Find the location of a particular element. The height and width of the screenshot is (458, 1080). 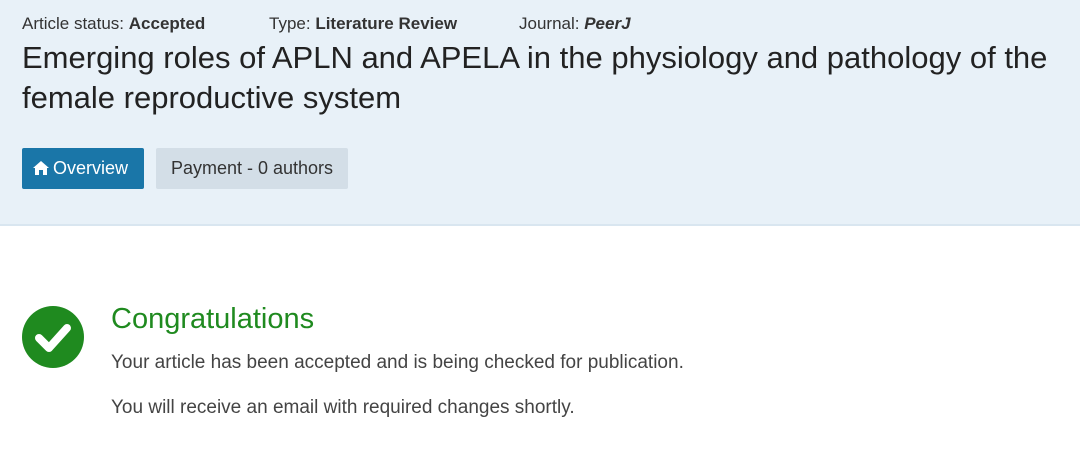

tab-payment-label: Payment - 0 authors is located at coordinates (252, 168).